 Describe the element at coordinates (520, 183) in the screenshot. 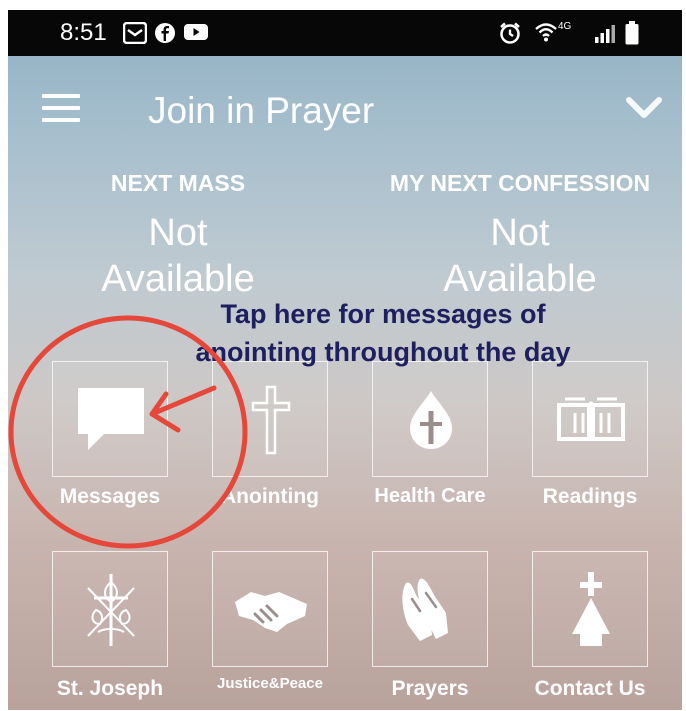

I see `next-confession-label: MY NEXT CONFESSION` at that location.